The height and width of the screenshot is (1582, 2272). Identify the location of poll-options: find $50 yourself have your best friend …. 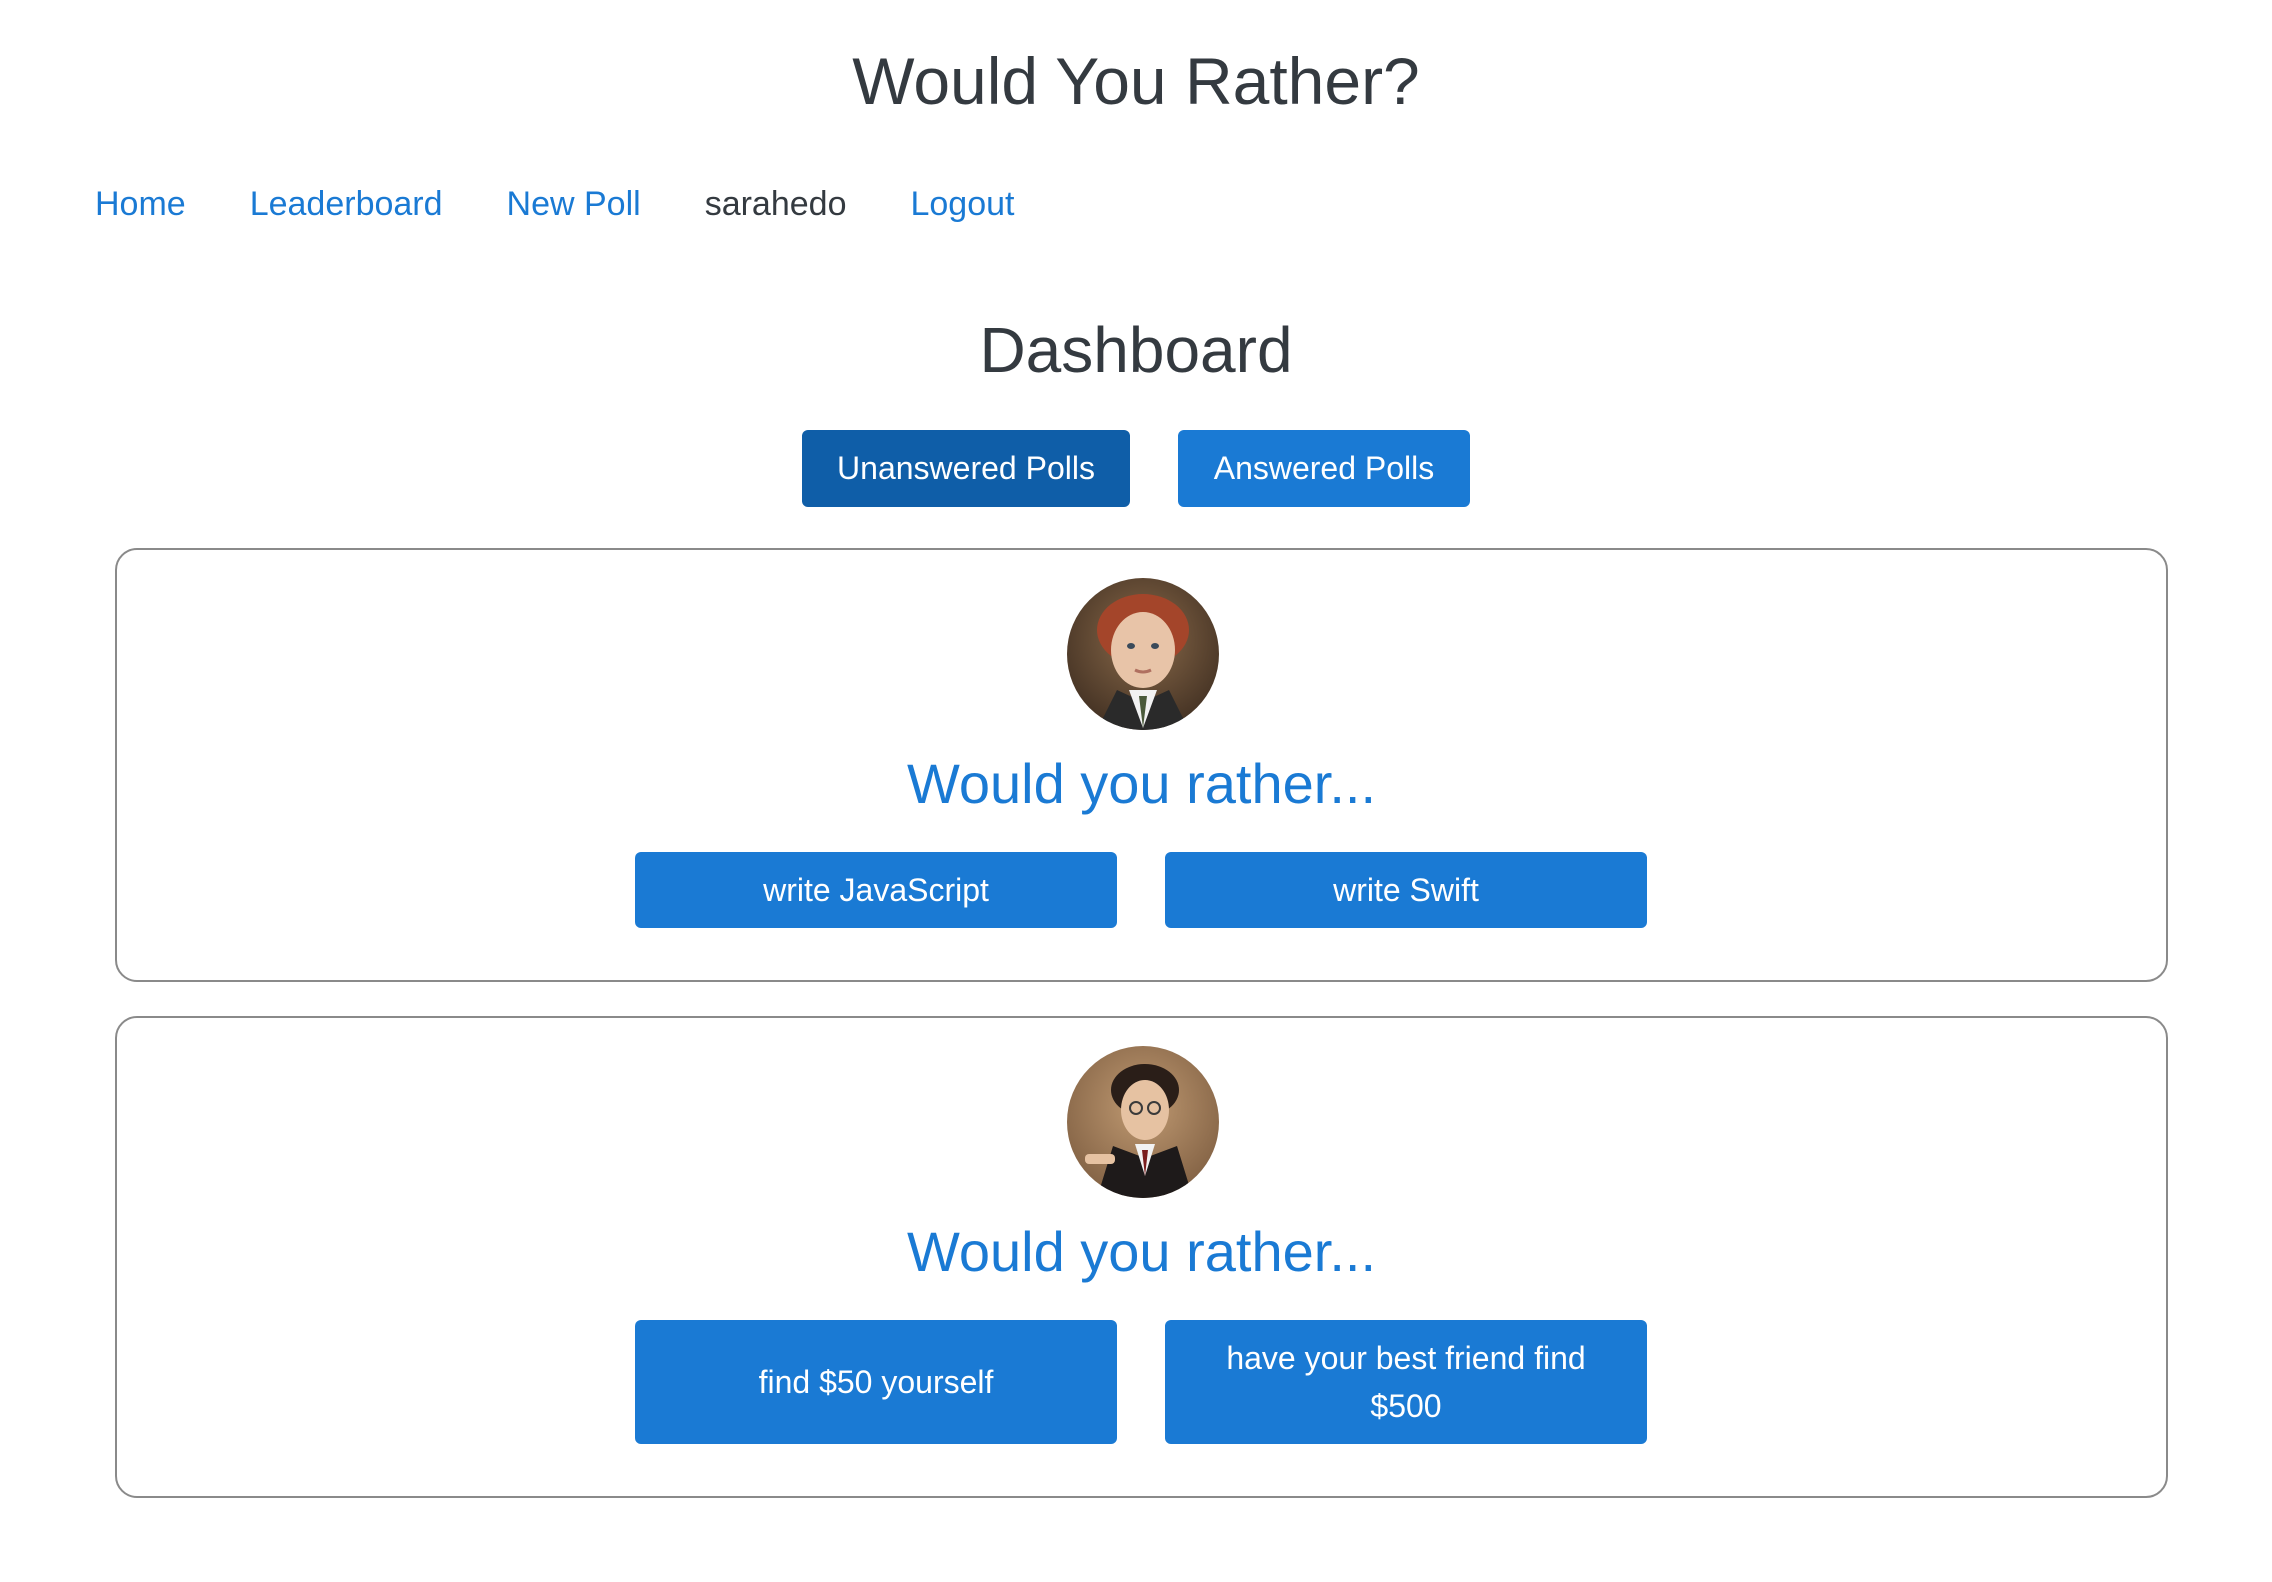
(1141, 1382).